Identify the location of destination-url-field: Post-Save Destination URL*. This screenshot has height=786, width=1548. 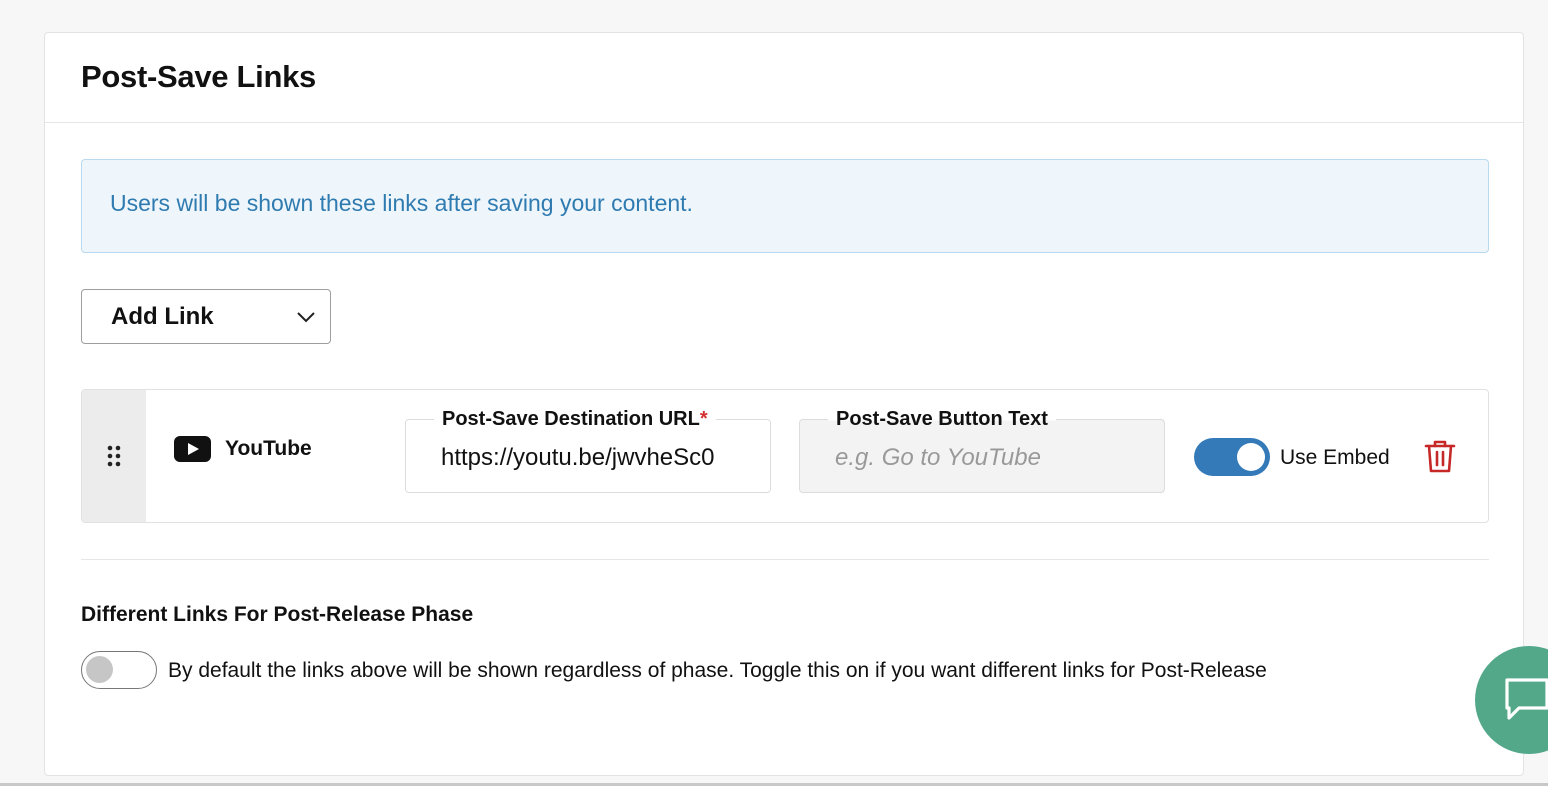
(588, 450).